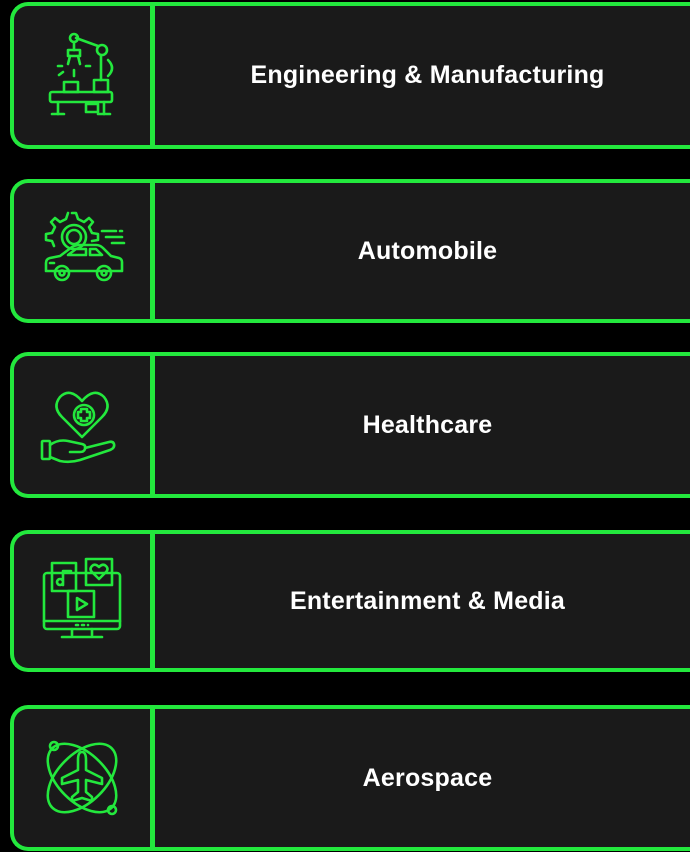  Describe the element at coordinates (78, 427) in the screenshot. I see `heart-hand-icon` at that location.